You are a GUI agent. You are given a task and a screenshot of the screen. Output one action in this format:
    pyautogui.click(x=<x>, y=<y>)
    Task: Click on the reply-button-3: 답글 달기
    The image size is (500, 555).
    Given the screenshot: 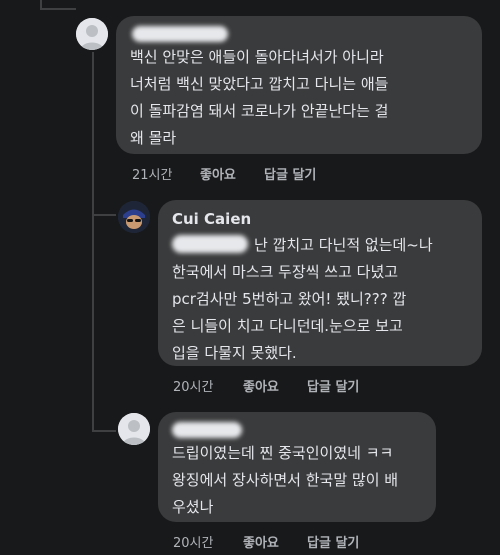 What is the action you would take?
    pyautogui.click(x=333, y=541)
    